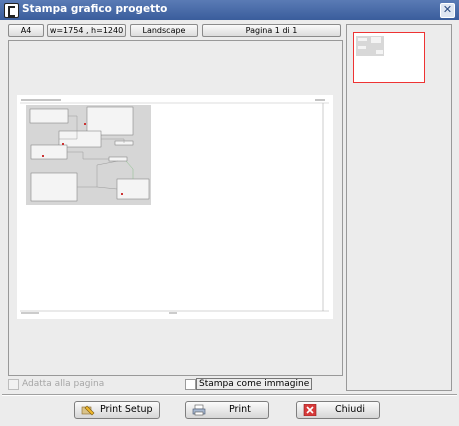  I want to click on dimensions-label: w=1754 , h=1240, so click(86, 30).